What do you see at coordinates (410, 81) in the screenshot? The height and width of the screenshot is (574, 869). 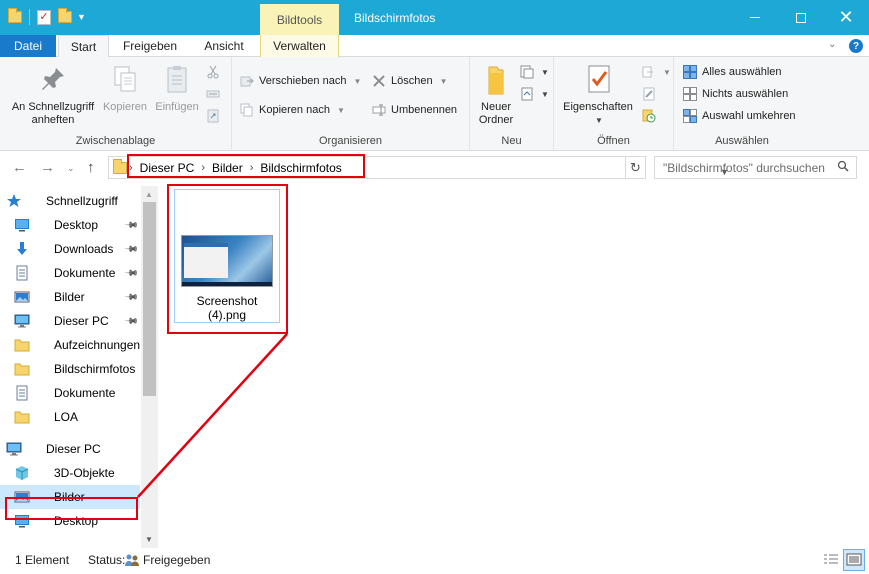 I see `delete-button: Löschen ▼` at bounding box center [410, 81].